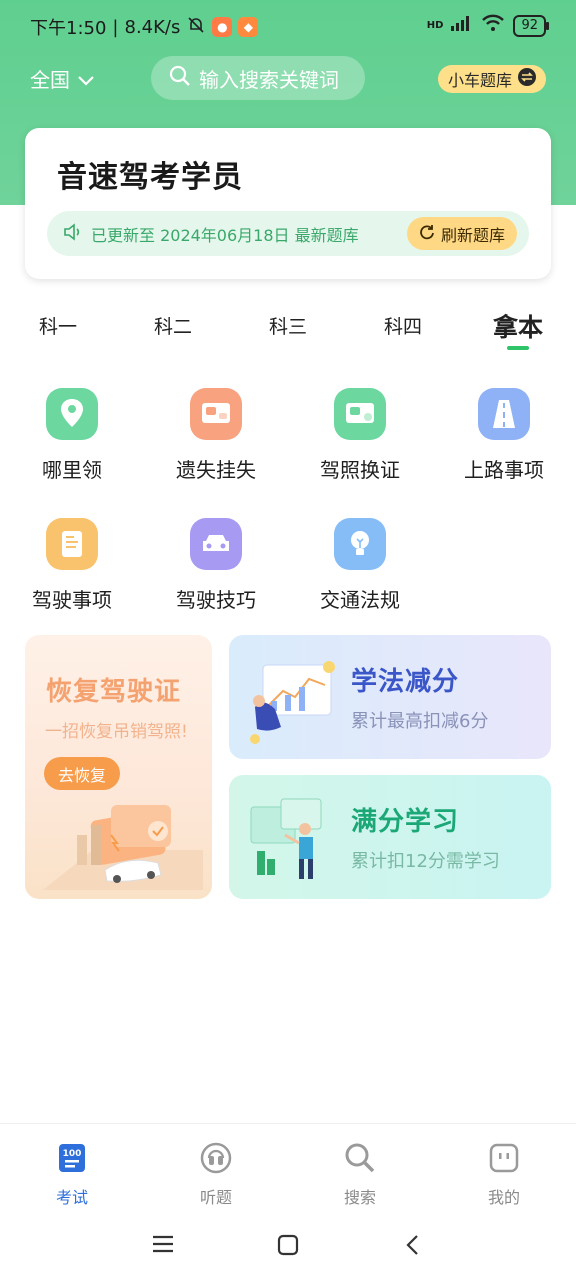  I want to click on nav-search: 搜索, so click(360, 1175).